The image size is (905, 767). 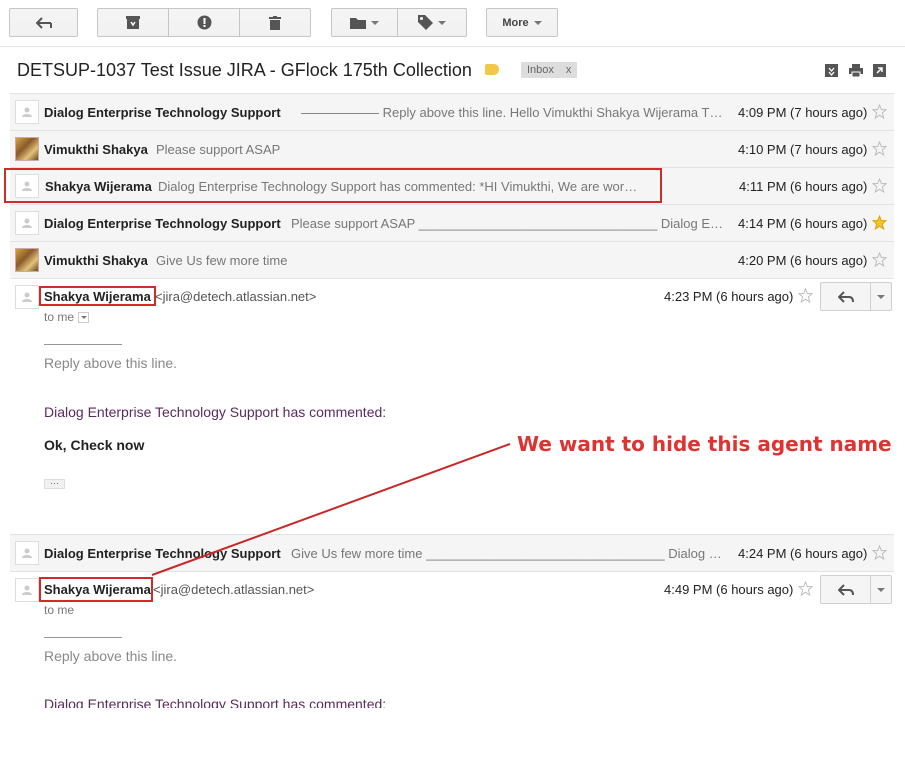 I want to click on annotation-arrow-line, so click(x=331, y=509).